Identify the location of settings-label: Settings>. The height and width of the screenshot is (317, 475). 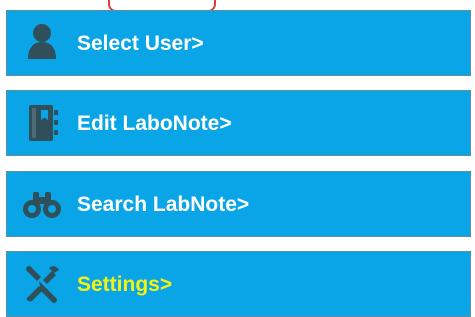
(125, 284).